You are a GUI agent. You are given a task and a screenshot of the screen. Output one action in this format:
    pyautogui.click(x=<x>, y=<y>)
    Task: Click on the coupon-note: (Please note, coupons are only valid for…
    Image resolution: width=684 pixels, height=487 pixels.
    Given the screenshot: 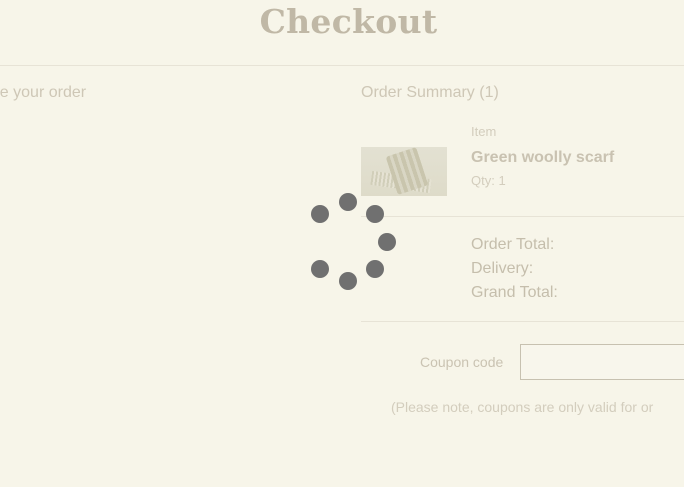 What is the action you would take?
    pyautogui.click(x=522, y=407)
    